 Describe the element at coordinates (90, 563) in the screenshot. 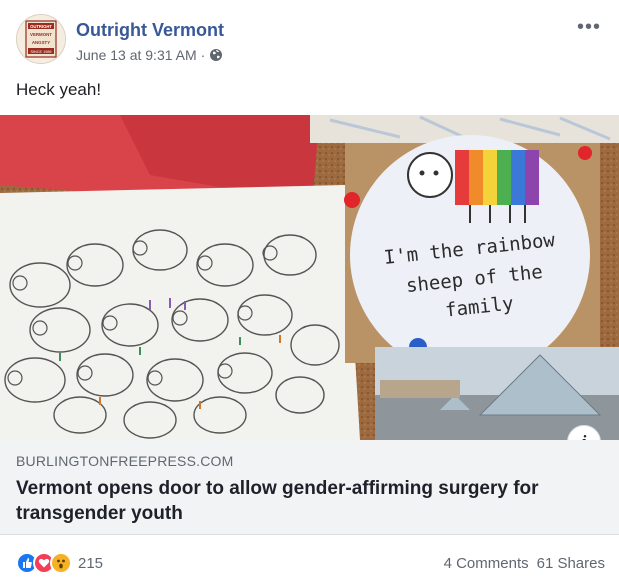

I see `reaction-count: 215` at that location.